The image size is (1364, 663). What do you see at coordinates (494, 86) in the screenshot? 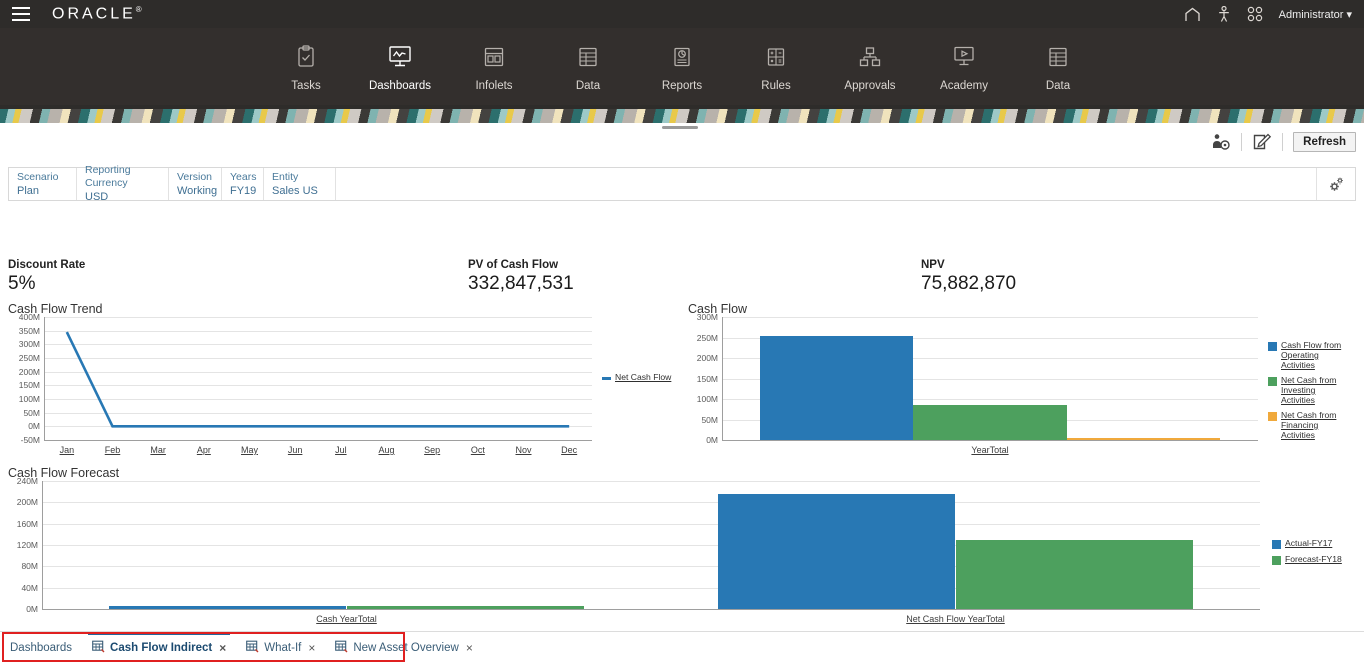
I see `nav-card-label: Infolets` at bounding box center [494, 86].